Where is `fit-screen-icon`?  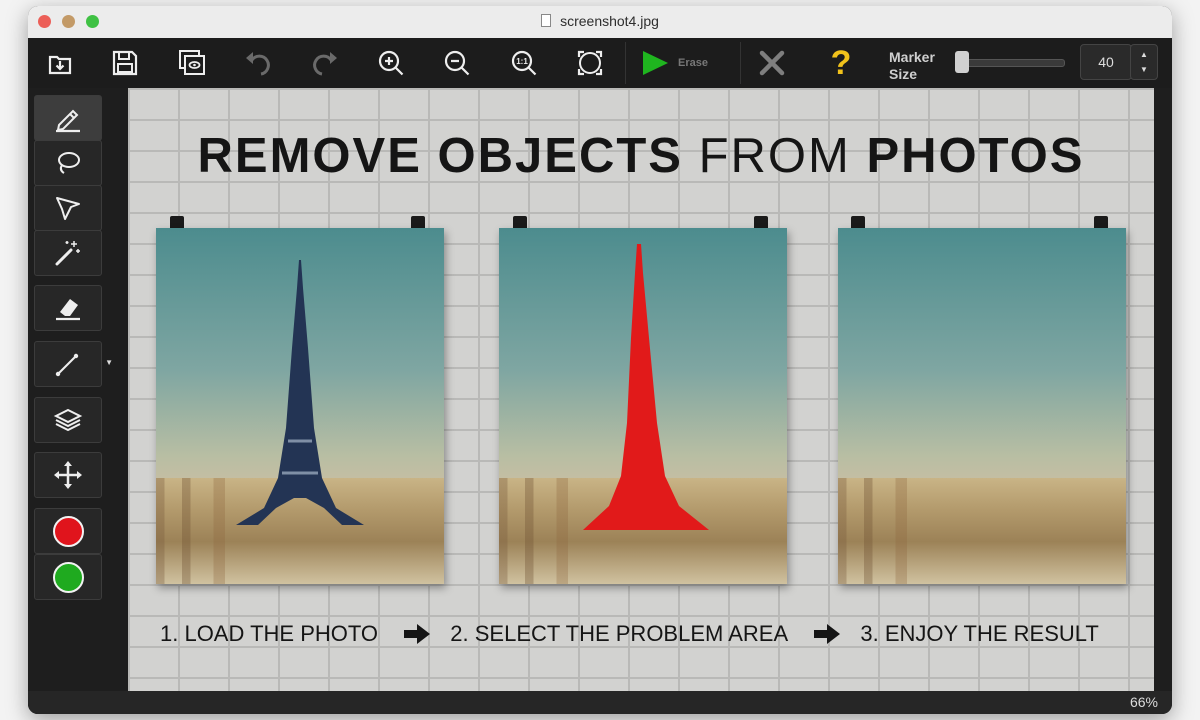 fit-screen-icon is located at coordinates (590, 63).